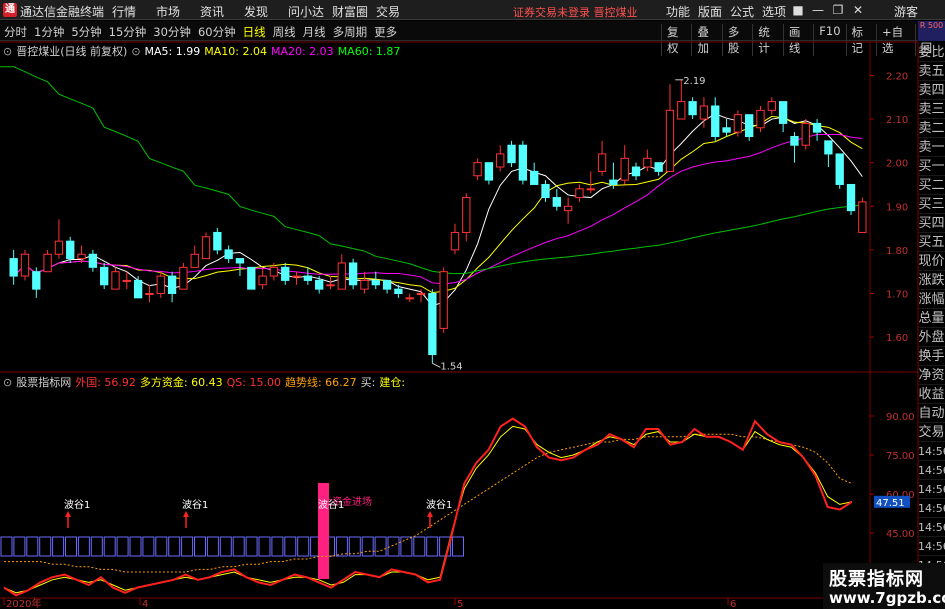 The image size is (945, 609). I want to click on side-panel-item-24: 14:56, so click(931, 508).